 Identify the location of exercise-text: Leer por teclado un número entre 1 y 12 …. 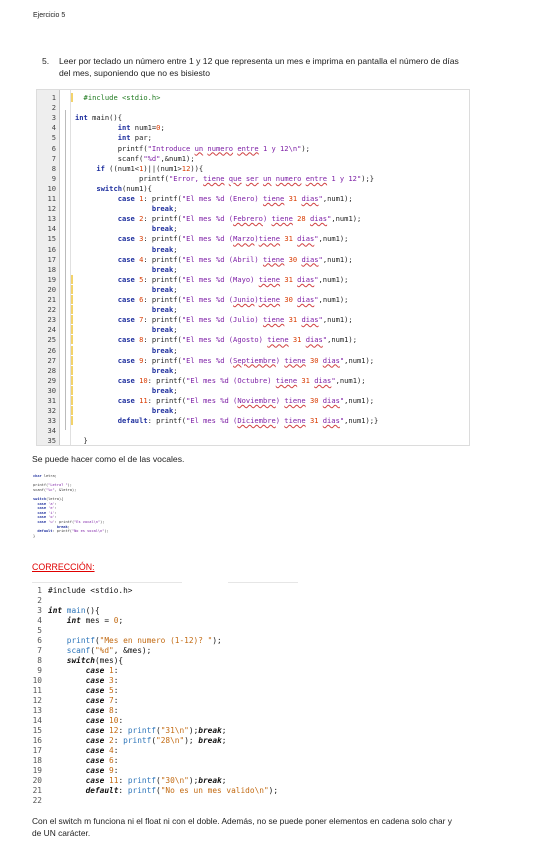
(259, 67).